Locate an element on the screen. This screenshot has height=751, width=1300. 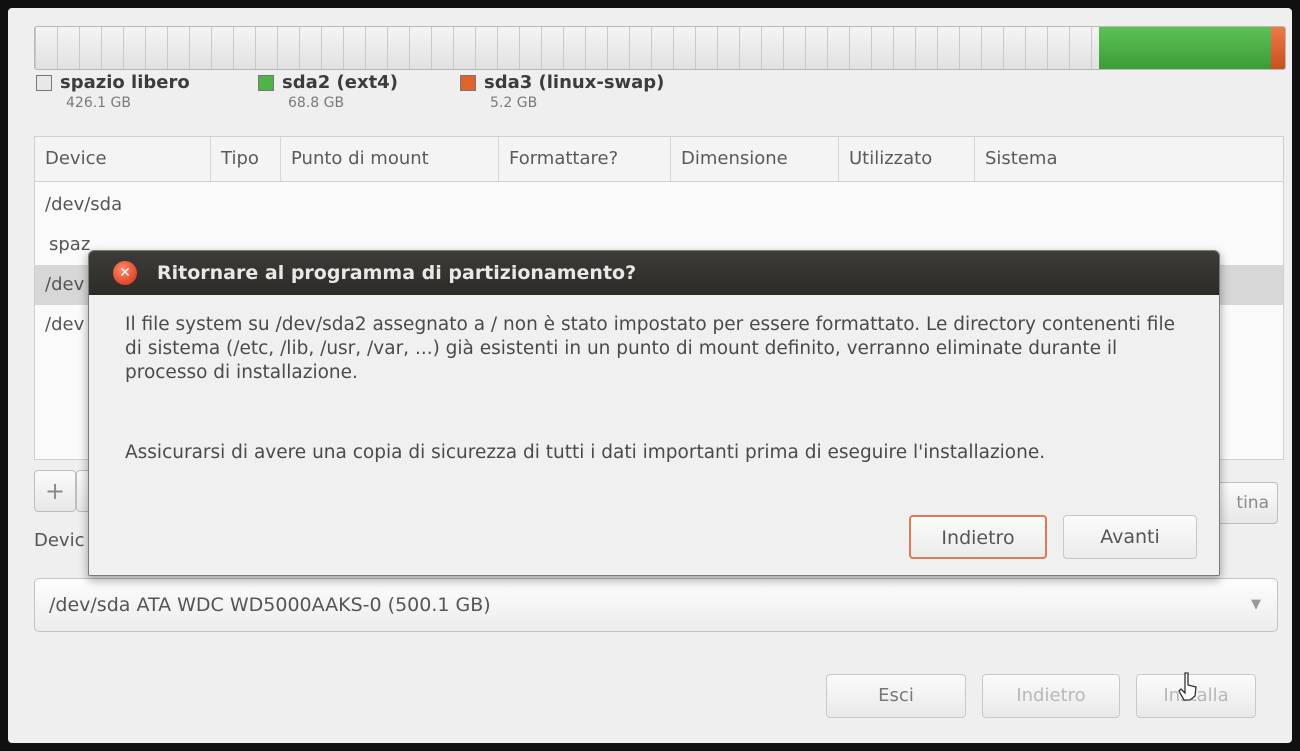
close-icon: ✕ is located at coordinates (125, 273).